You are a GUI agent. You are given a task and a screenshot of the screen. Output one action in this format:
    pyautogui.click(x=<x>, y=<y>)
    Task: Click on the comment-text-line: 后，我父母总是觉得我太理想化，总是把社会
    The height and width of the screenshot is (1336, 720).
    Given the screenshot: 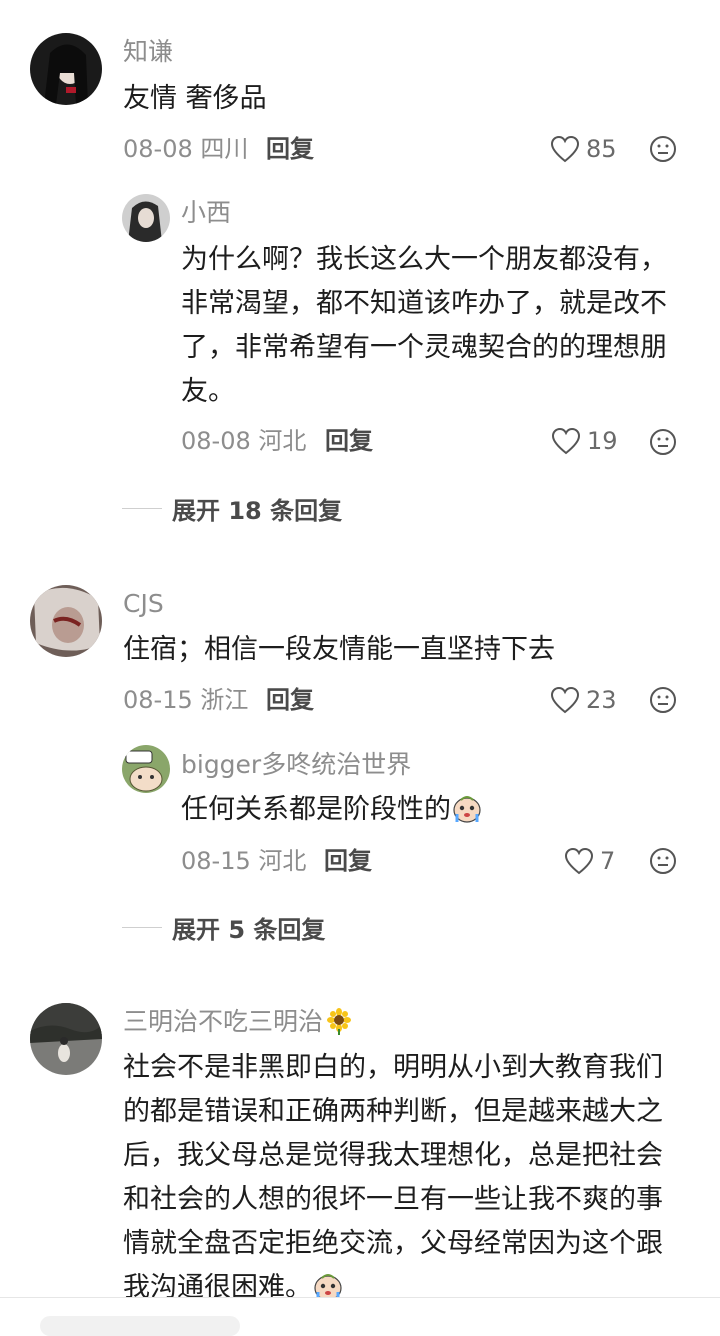 What is the action you would take?
    pyautogui.click(x=393, y=1155)
    